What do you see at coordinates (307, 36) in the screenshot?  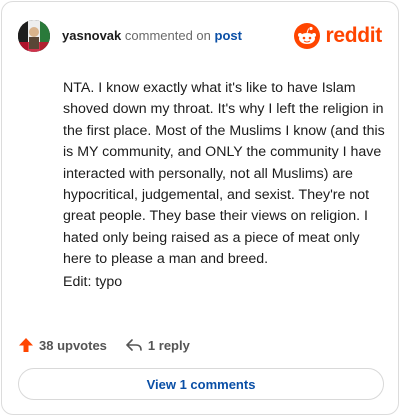 I see `reddit-snoo-icon` at bounding box center [307, 36].